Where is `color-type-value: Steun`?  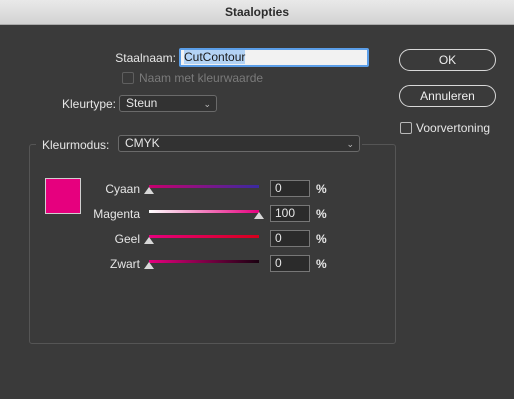
color-type-value: Steun is located at coordinates (142, 103).